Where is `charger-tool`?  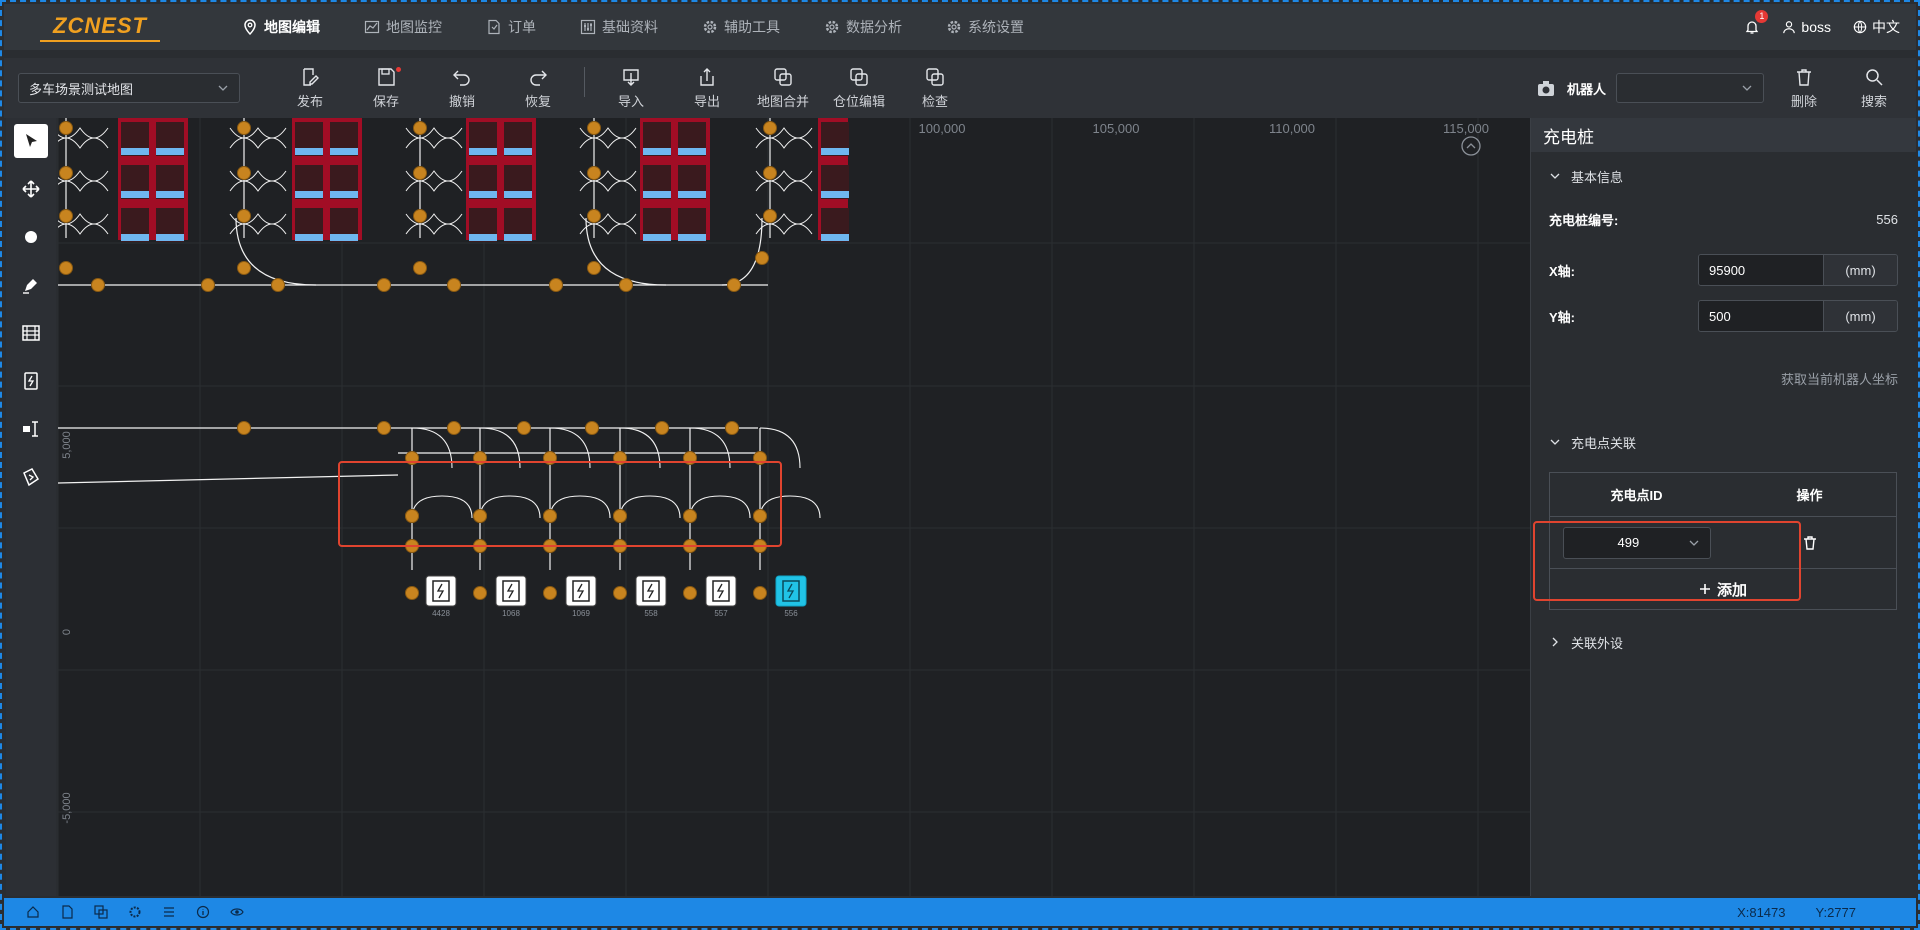 charger-tool is located at coordinates (31, 381).